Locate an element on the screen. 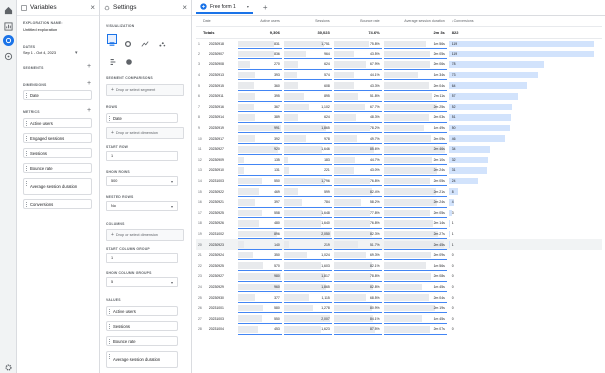  table-row: 16 20230921 397 784 58.2% 2m 24s 4 is located at coordinates (399, 202).